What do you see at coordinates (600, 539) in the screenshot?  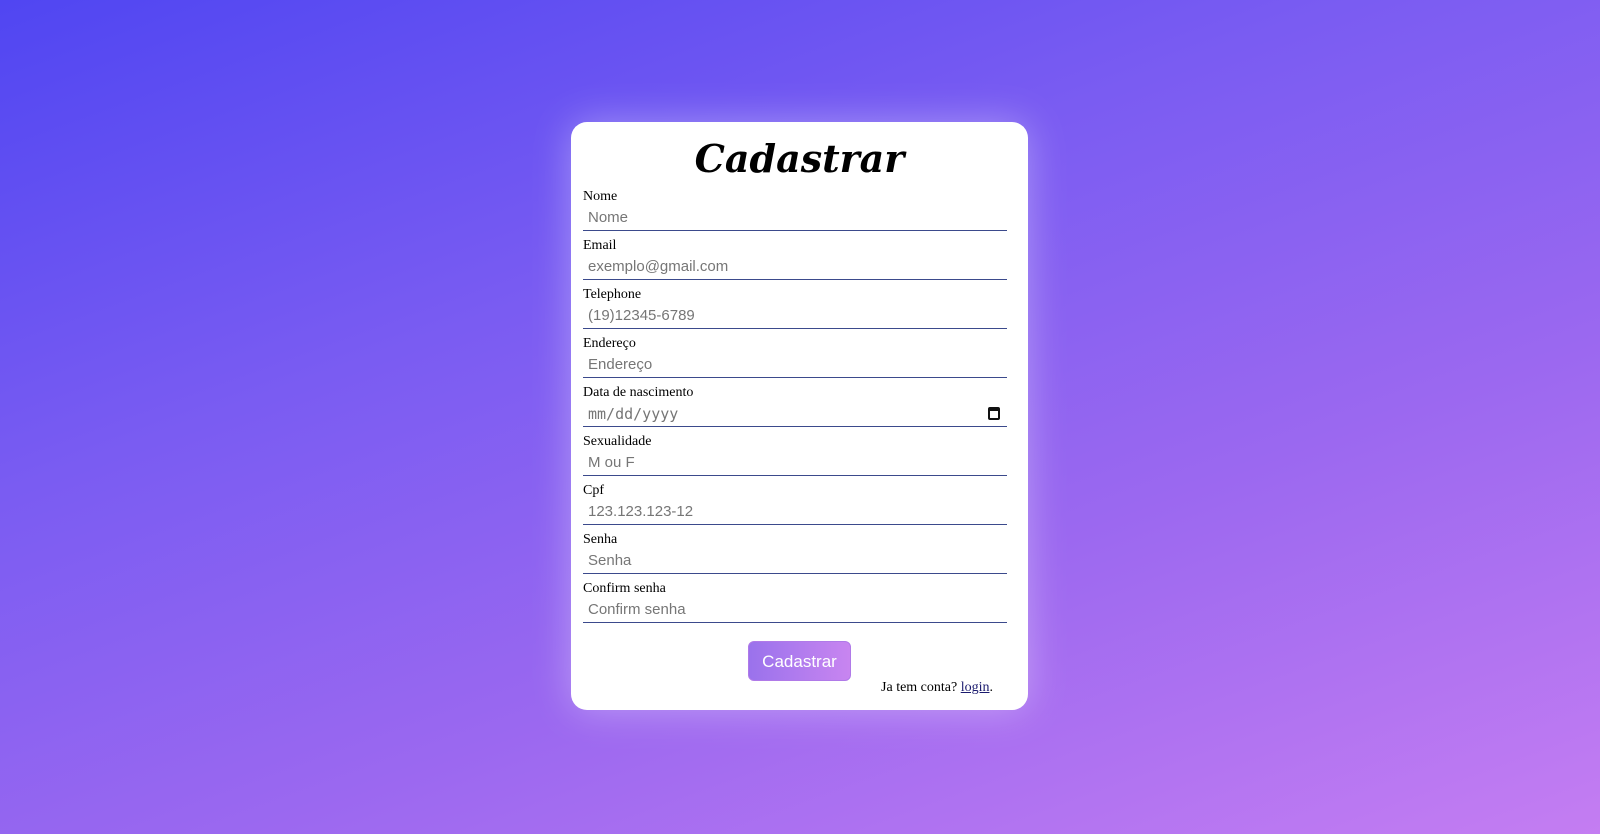 I see `senha-label: Senha` at bounding box center [600, 539].